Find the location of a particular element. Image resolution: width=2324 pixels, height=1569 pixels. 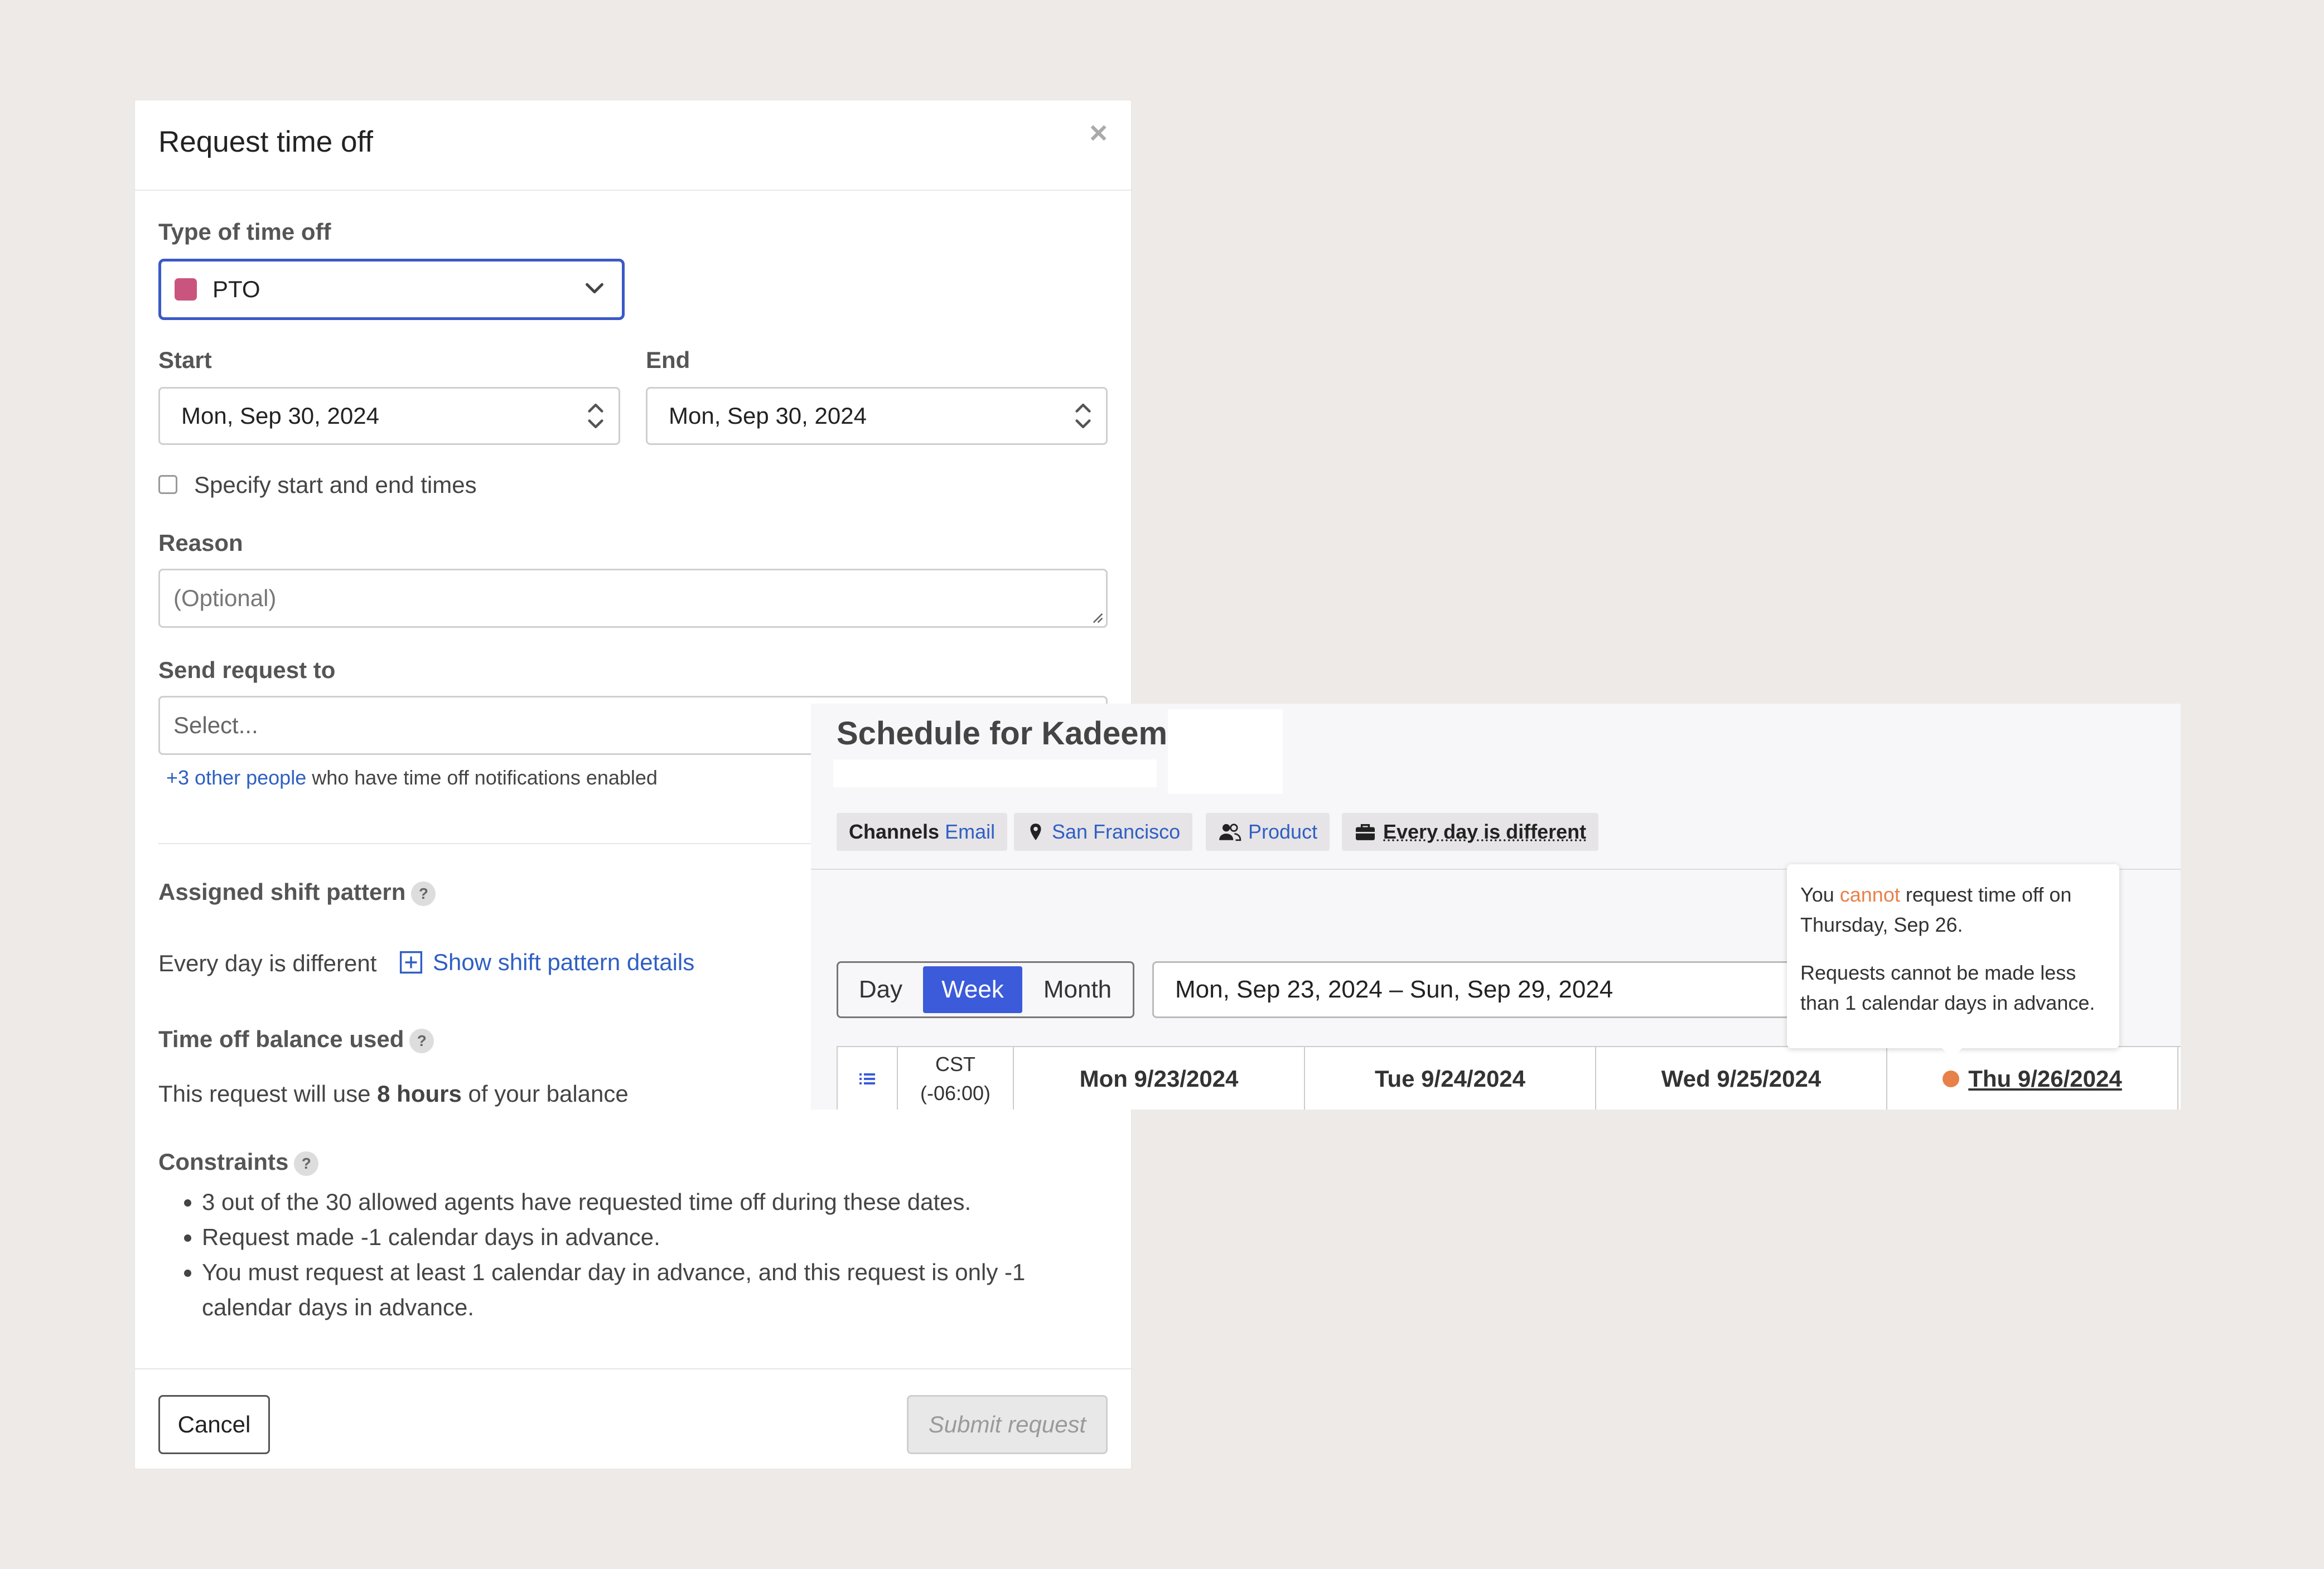

team-value: Product is located at coordinates (1283, 832).